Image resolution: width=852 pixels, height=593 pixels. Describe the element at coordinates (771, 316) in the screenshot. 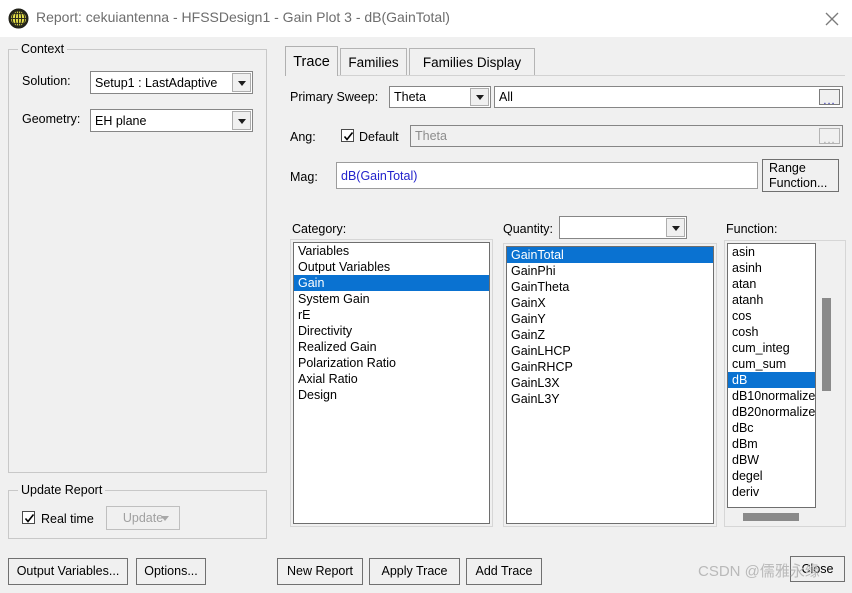

I see `list-item: cos` at that location.